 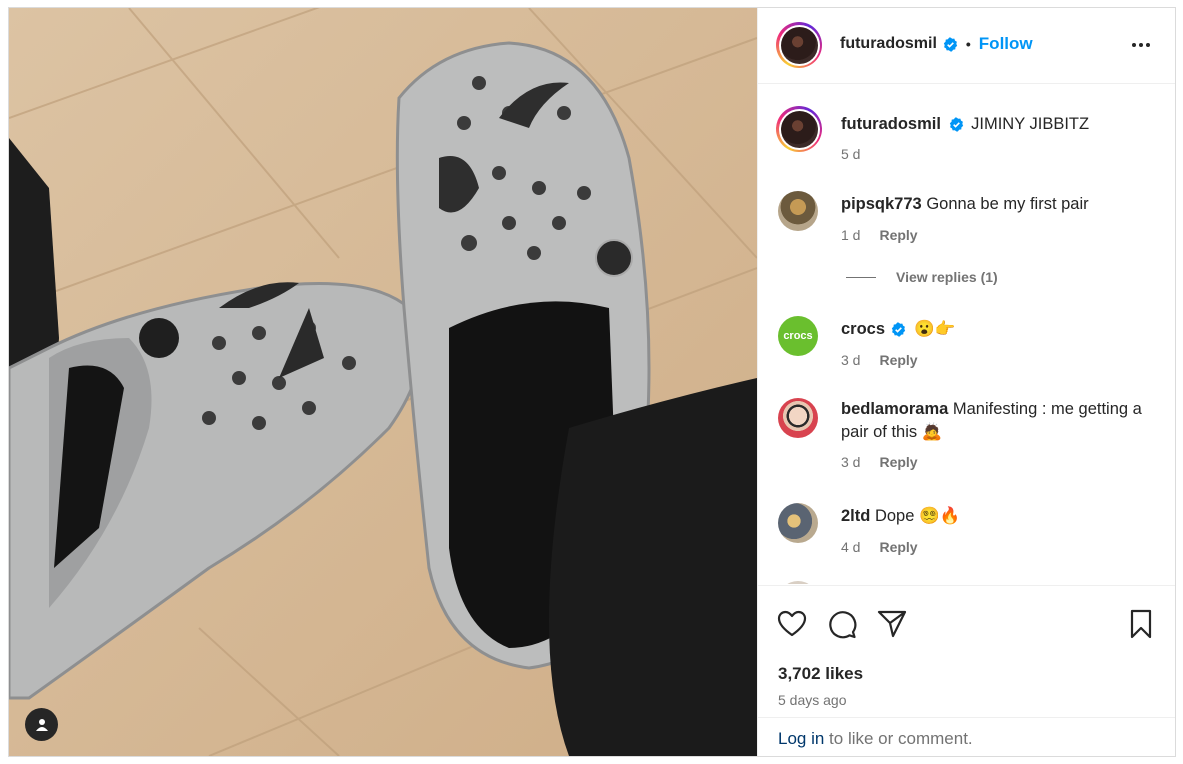 I want to click on comment-text: crocs 😮👉, so click(x=1001, y=329).